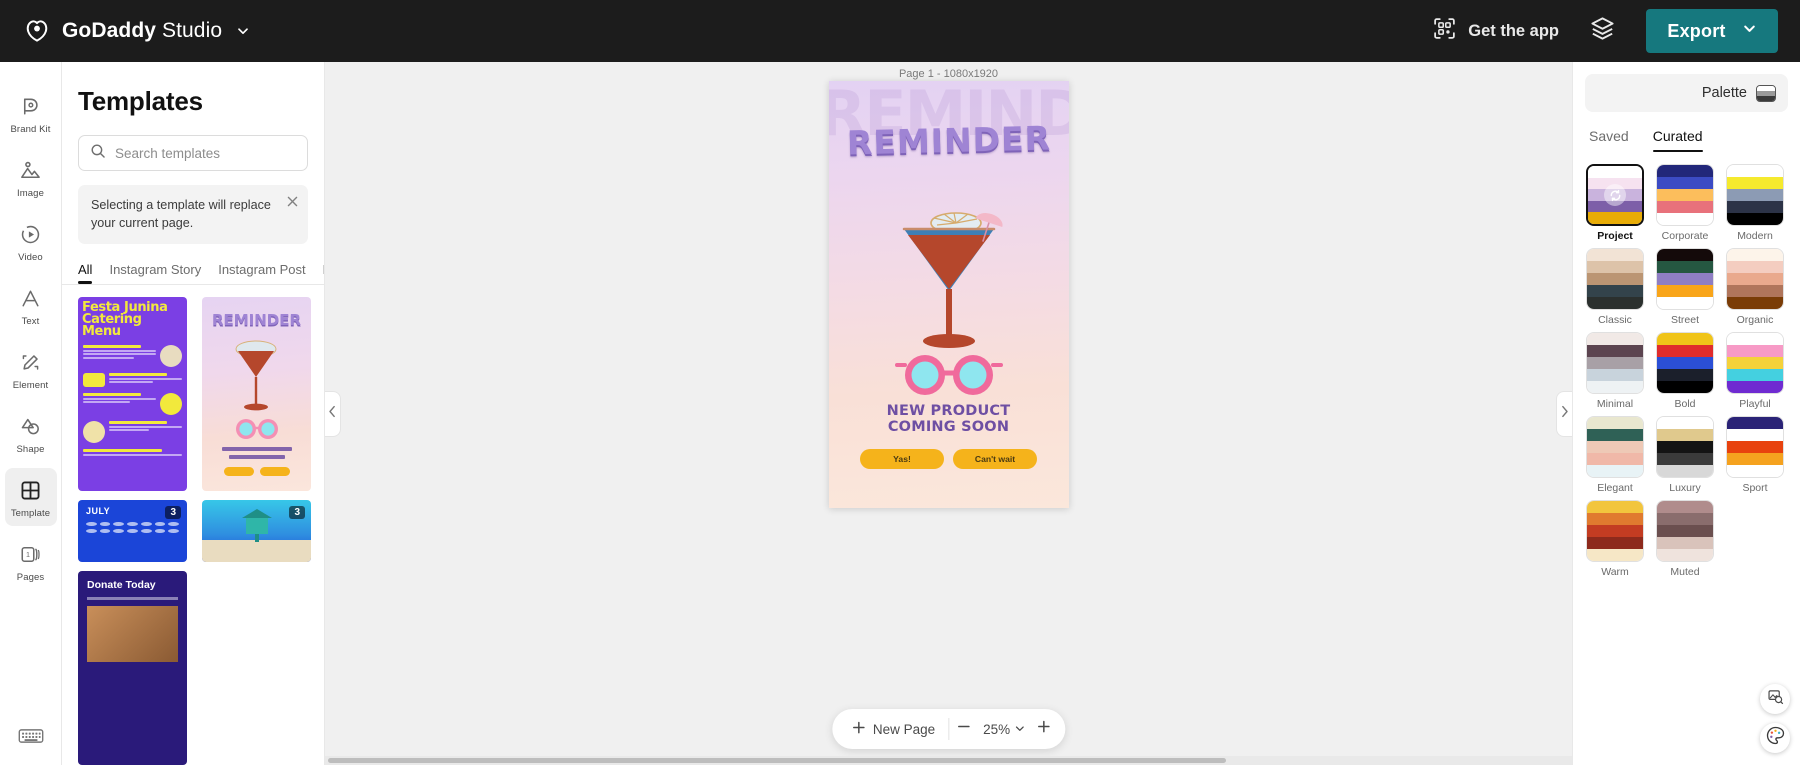  Describe the element at coordinates (30, 193) in the screenshot. I see `sidebar-label: Image` at that location.